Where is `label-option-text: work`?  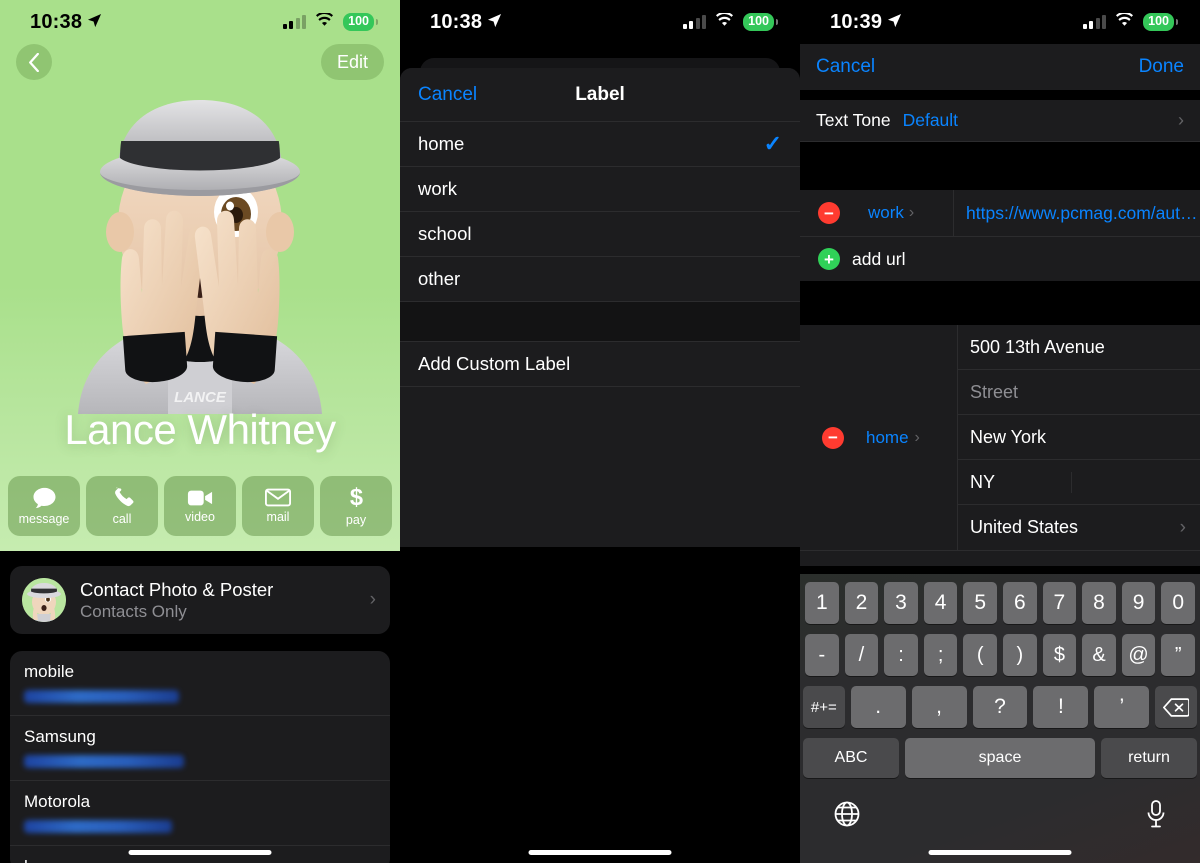 label-option-text: work is located at coordinates (438, 188).